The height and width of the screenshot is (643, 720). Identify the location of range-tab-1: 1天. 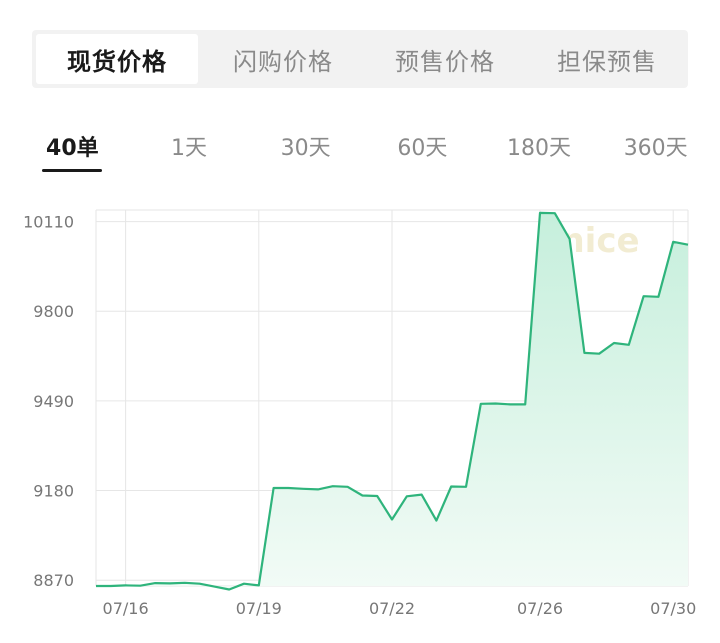
(189, 148).